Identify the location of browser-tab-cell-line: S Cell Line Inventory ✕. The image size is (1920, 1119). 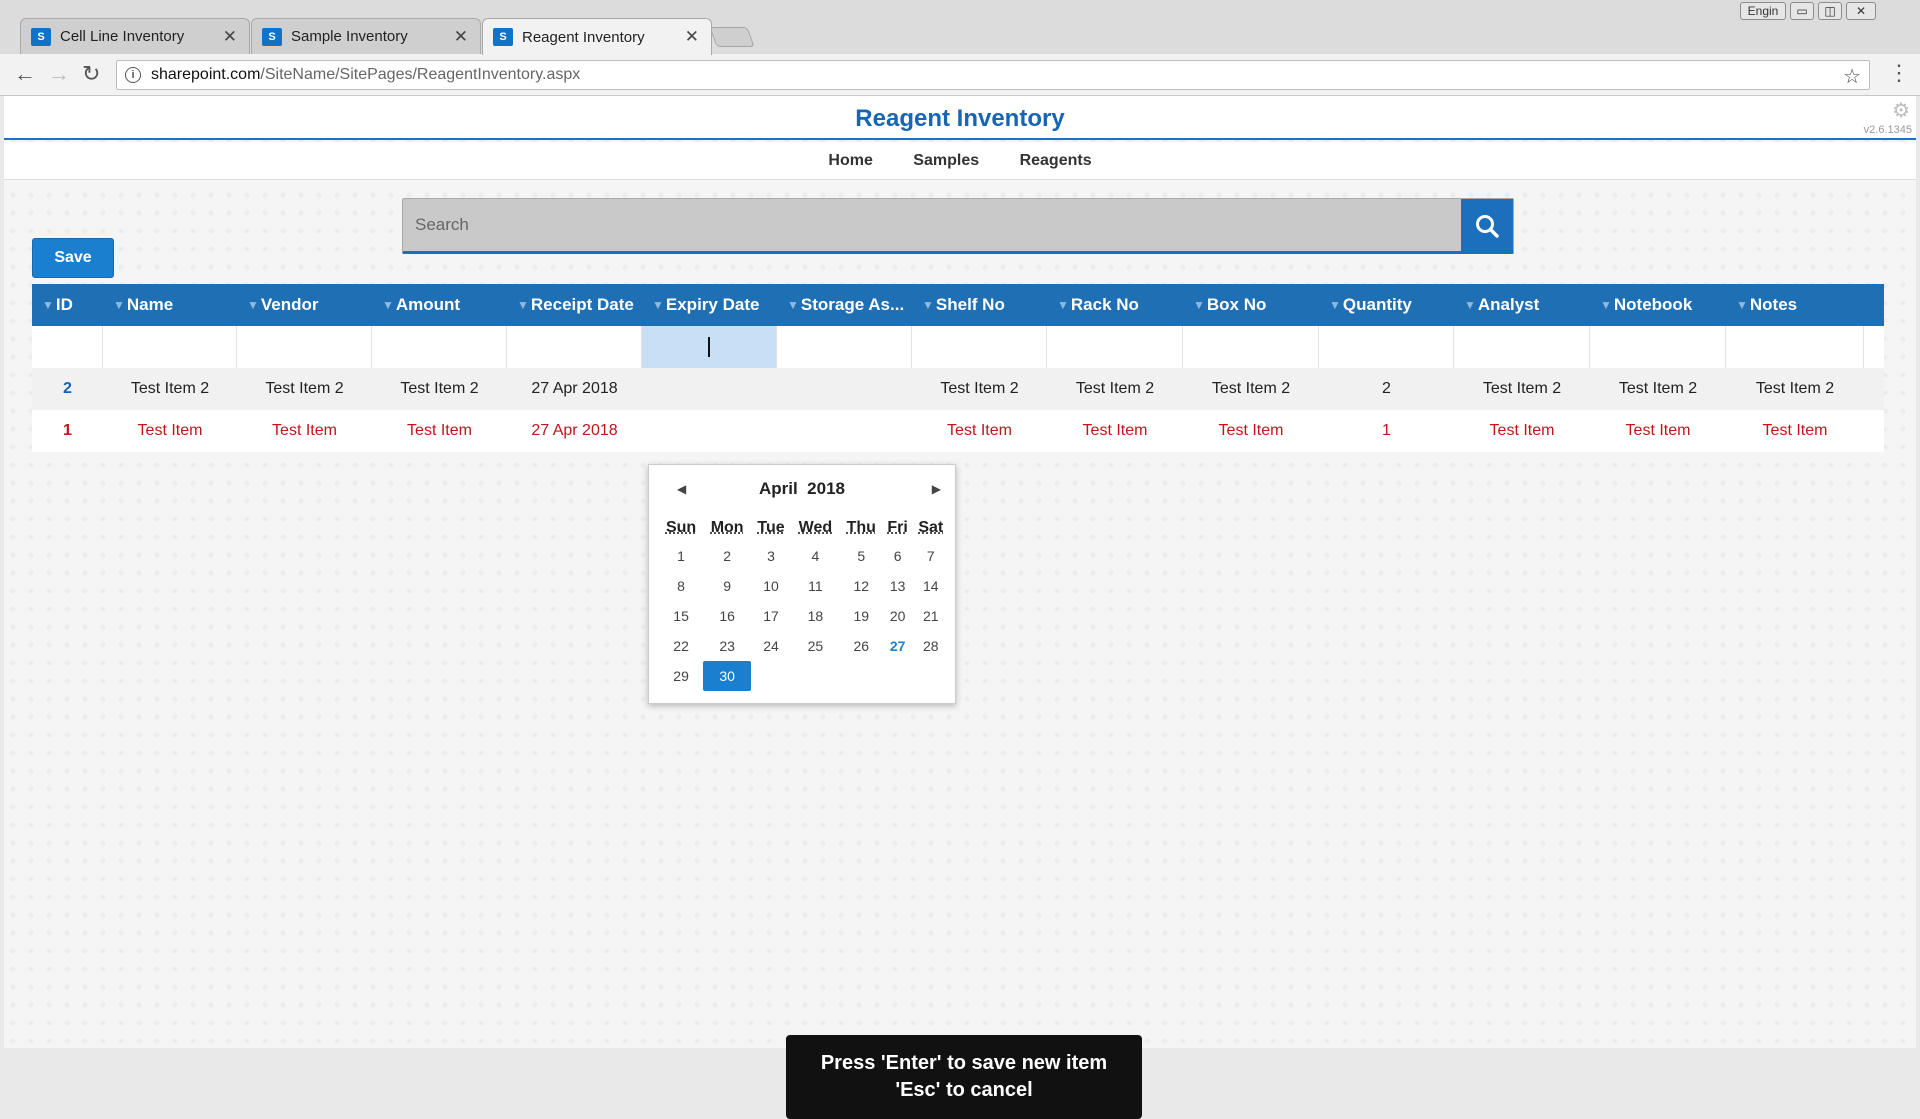
(135, 36).